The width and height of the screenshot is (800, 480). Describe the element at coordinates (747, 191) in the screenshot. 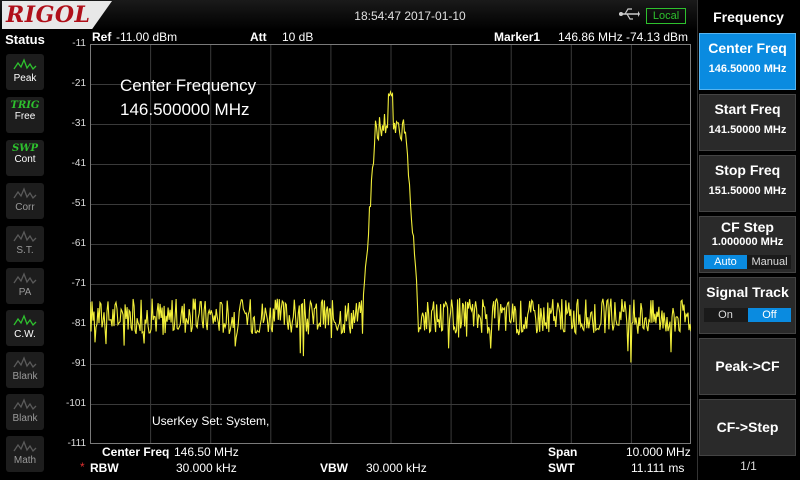

I see `stop-freq-key-value: 151.50000 MHz` at that location.